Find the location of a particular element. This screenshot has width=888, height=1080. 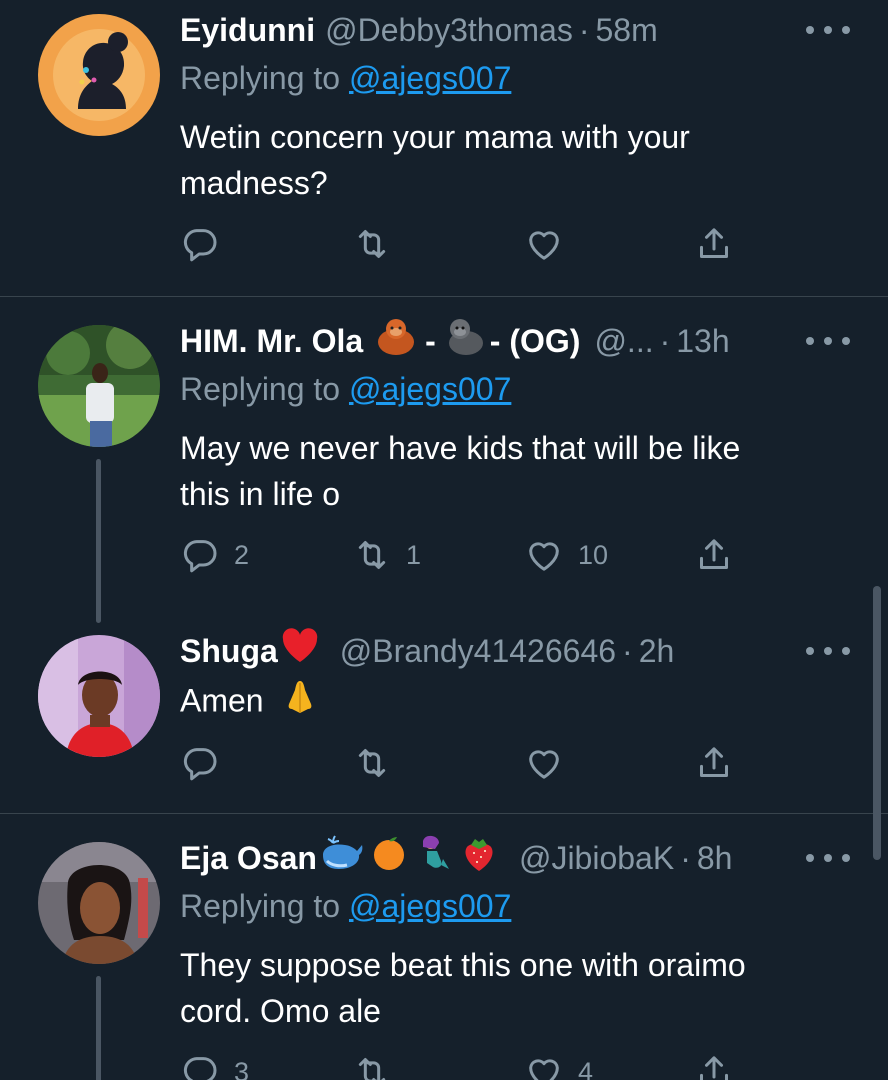

like-count: 10 is located at coordinates (593, 554).